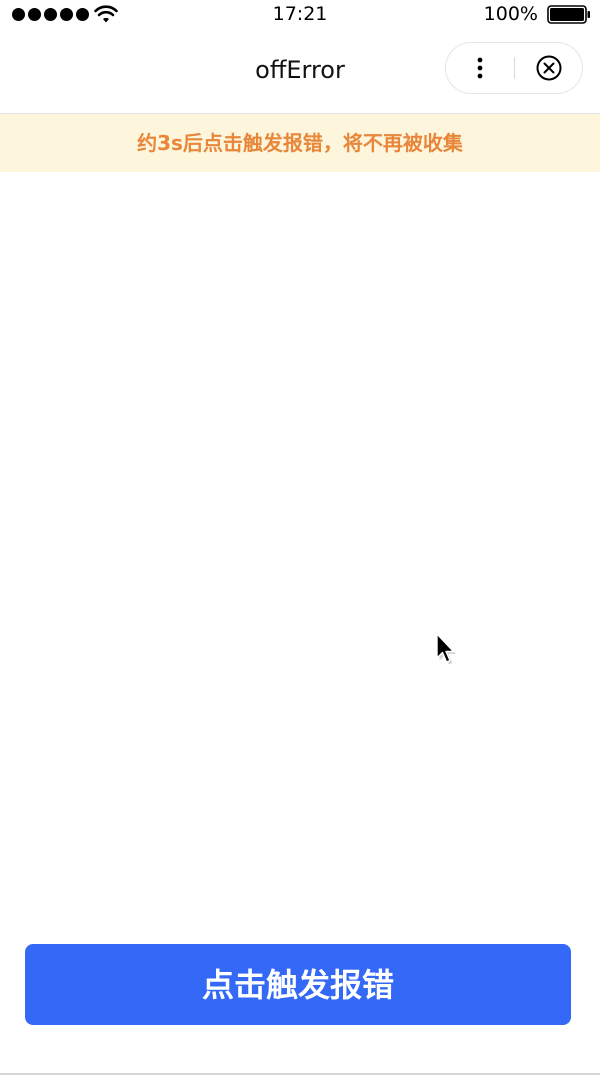 This screenshot has height=1075, width=600. I want to click on notice-banner: 约3s后点击触发报错，将不再被收集, so click(300, 143).